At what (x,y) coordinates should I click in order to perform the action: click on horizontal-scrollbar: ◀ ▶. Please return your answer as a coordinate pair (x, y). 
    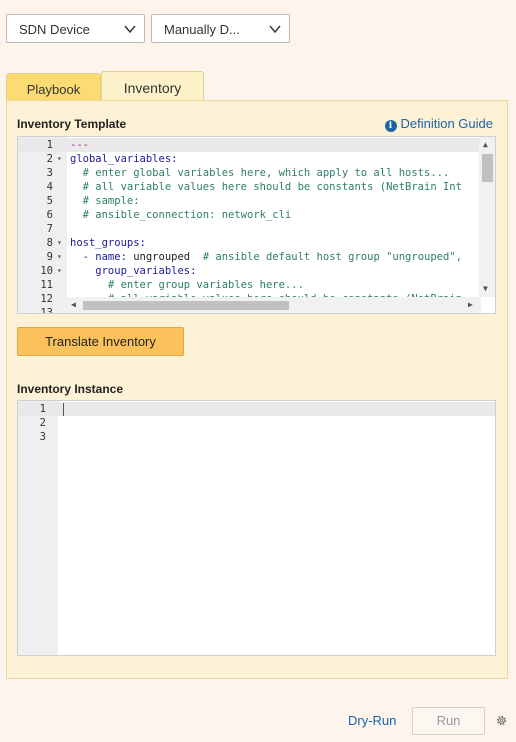
    Looking at the image, I should click on (274, 305).